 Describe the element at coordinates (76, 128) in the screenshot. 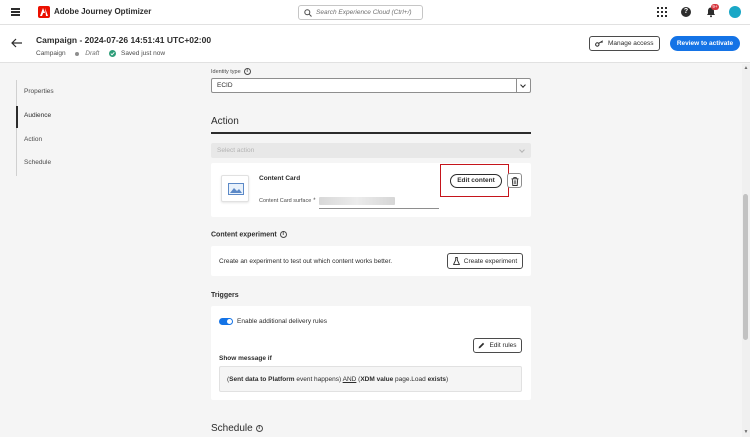

I see `left-navigation: Properties Audience Action Schedule` at that location.